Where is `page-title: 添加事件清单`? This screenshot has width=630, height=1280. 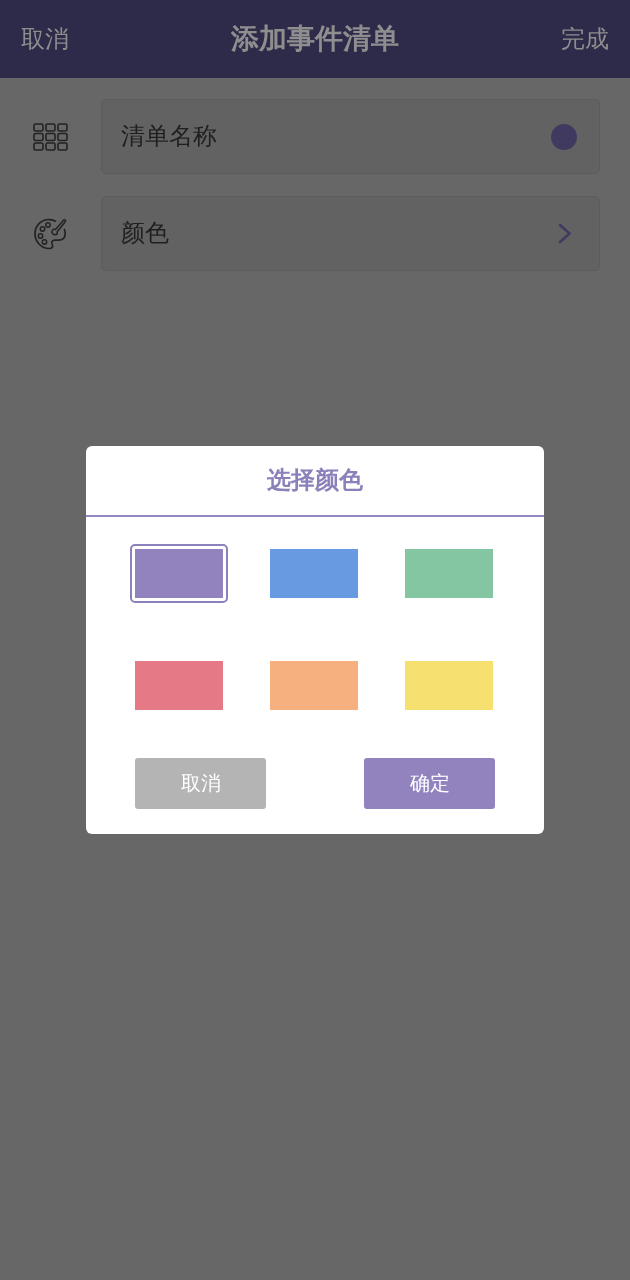
page-title: 添加事件清单 is located at coordinates (315, 39).